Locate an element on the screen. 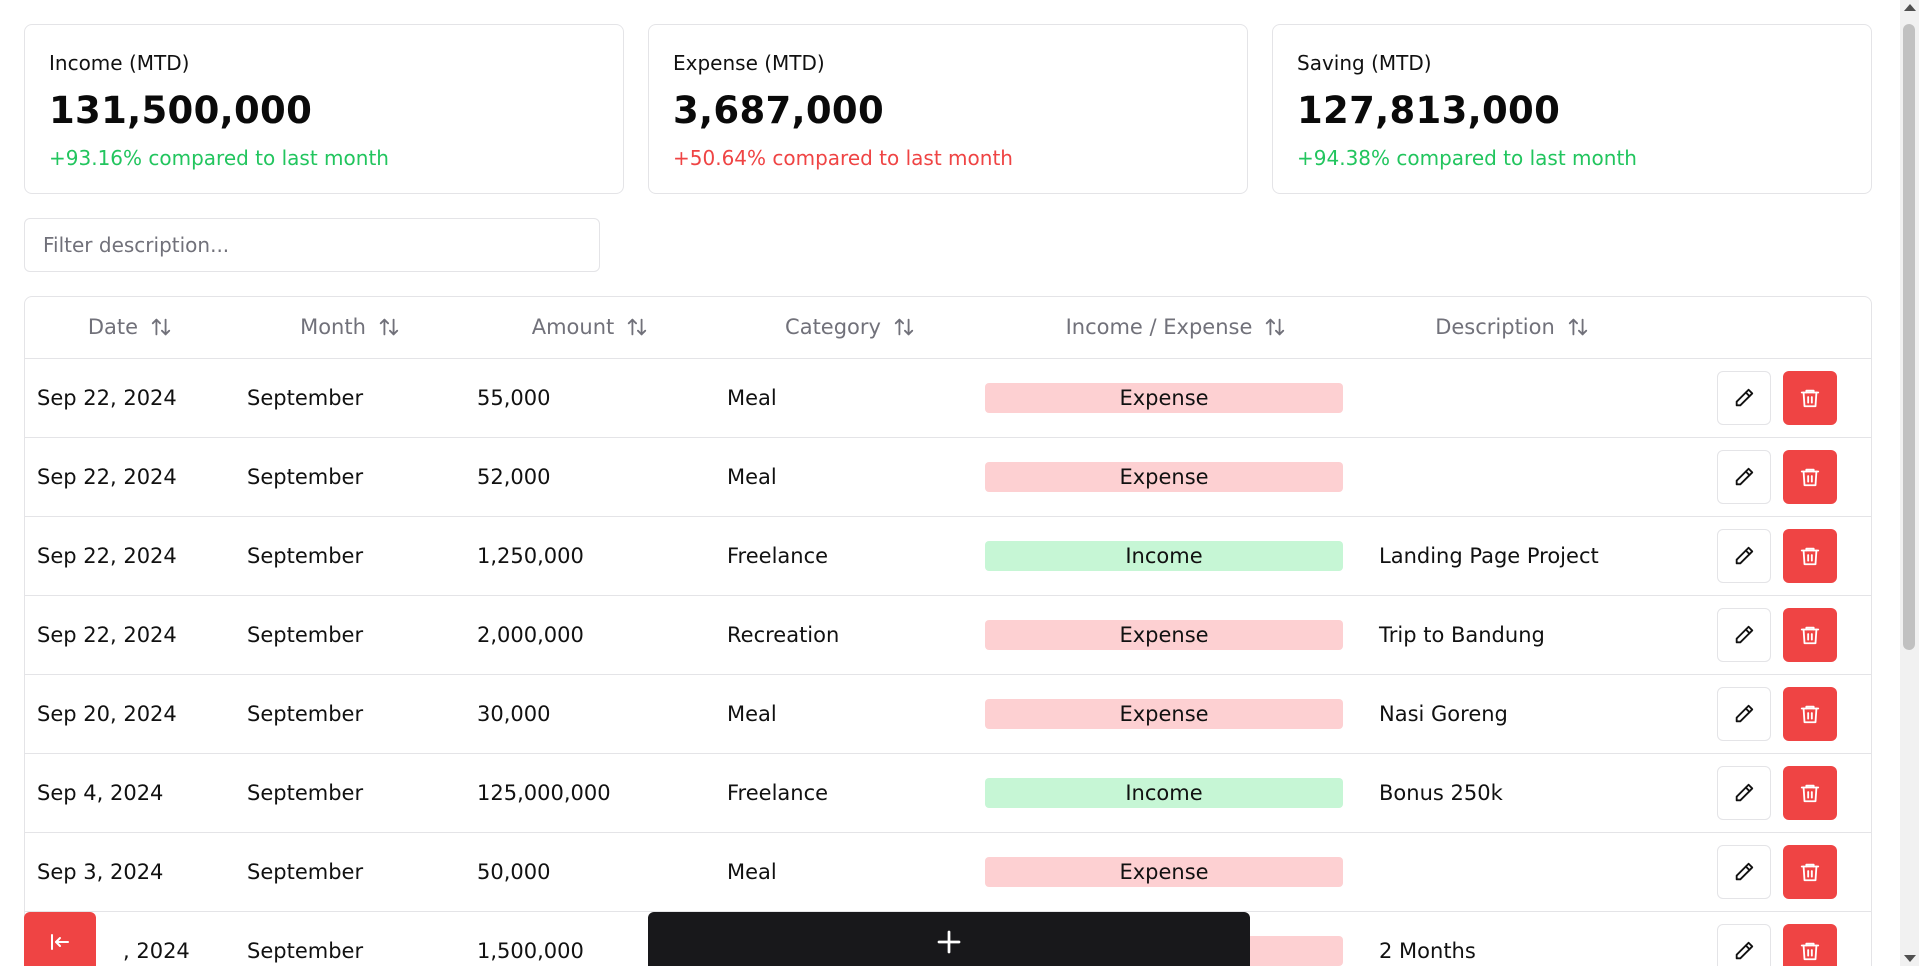 Image resolution: width=1919 pixels, height=966 pixels. vertical-scrollbar is located at coordinates (1909, 483).